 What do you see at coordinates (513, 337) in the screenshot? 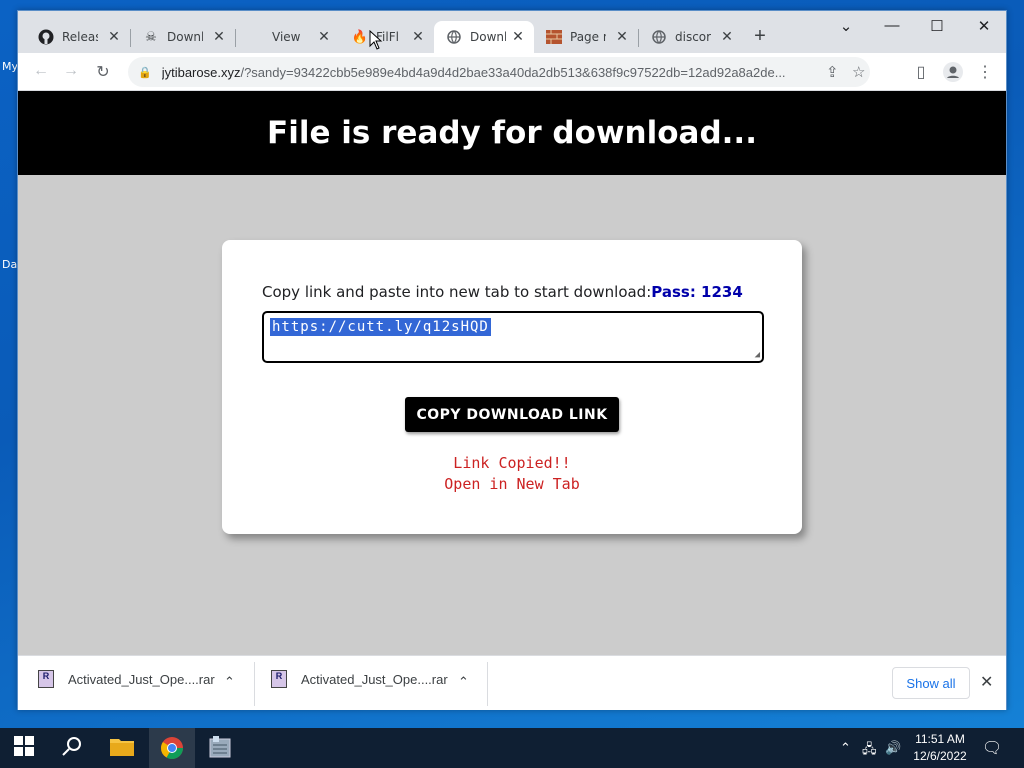
I see `download-link-textarea: https://cutt.ly/q12sHQD ◢` at bounding box center [513, 337].